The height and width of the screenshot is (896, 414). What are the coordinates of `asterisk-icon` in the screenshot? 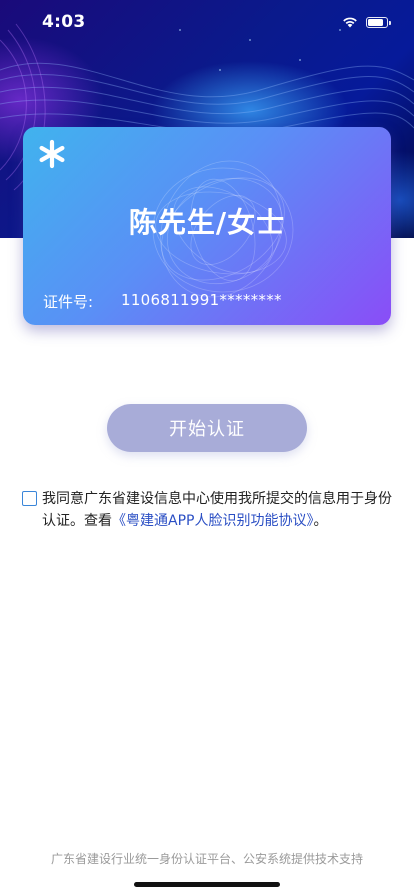 It's located at (52, 154).